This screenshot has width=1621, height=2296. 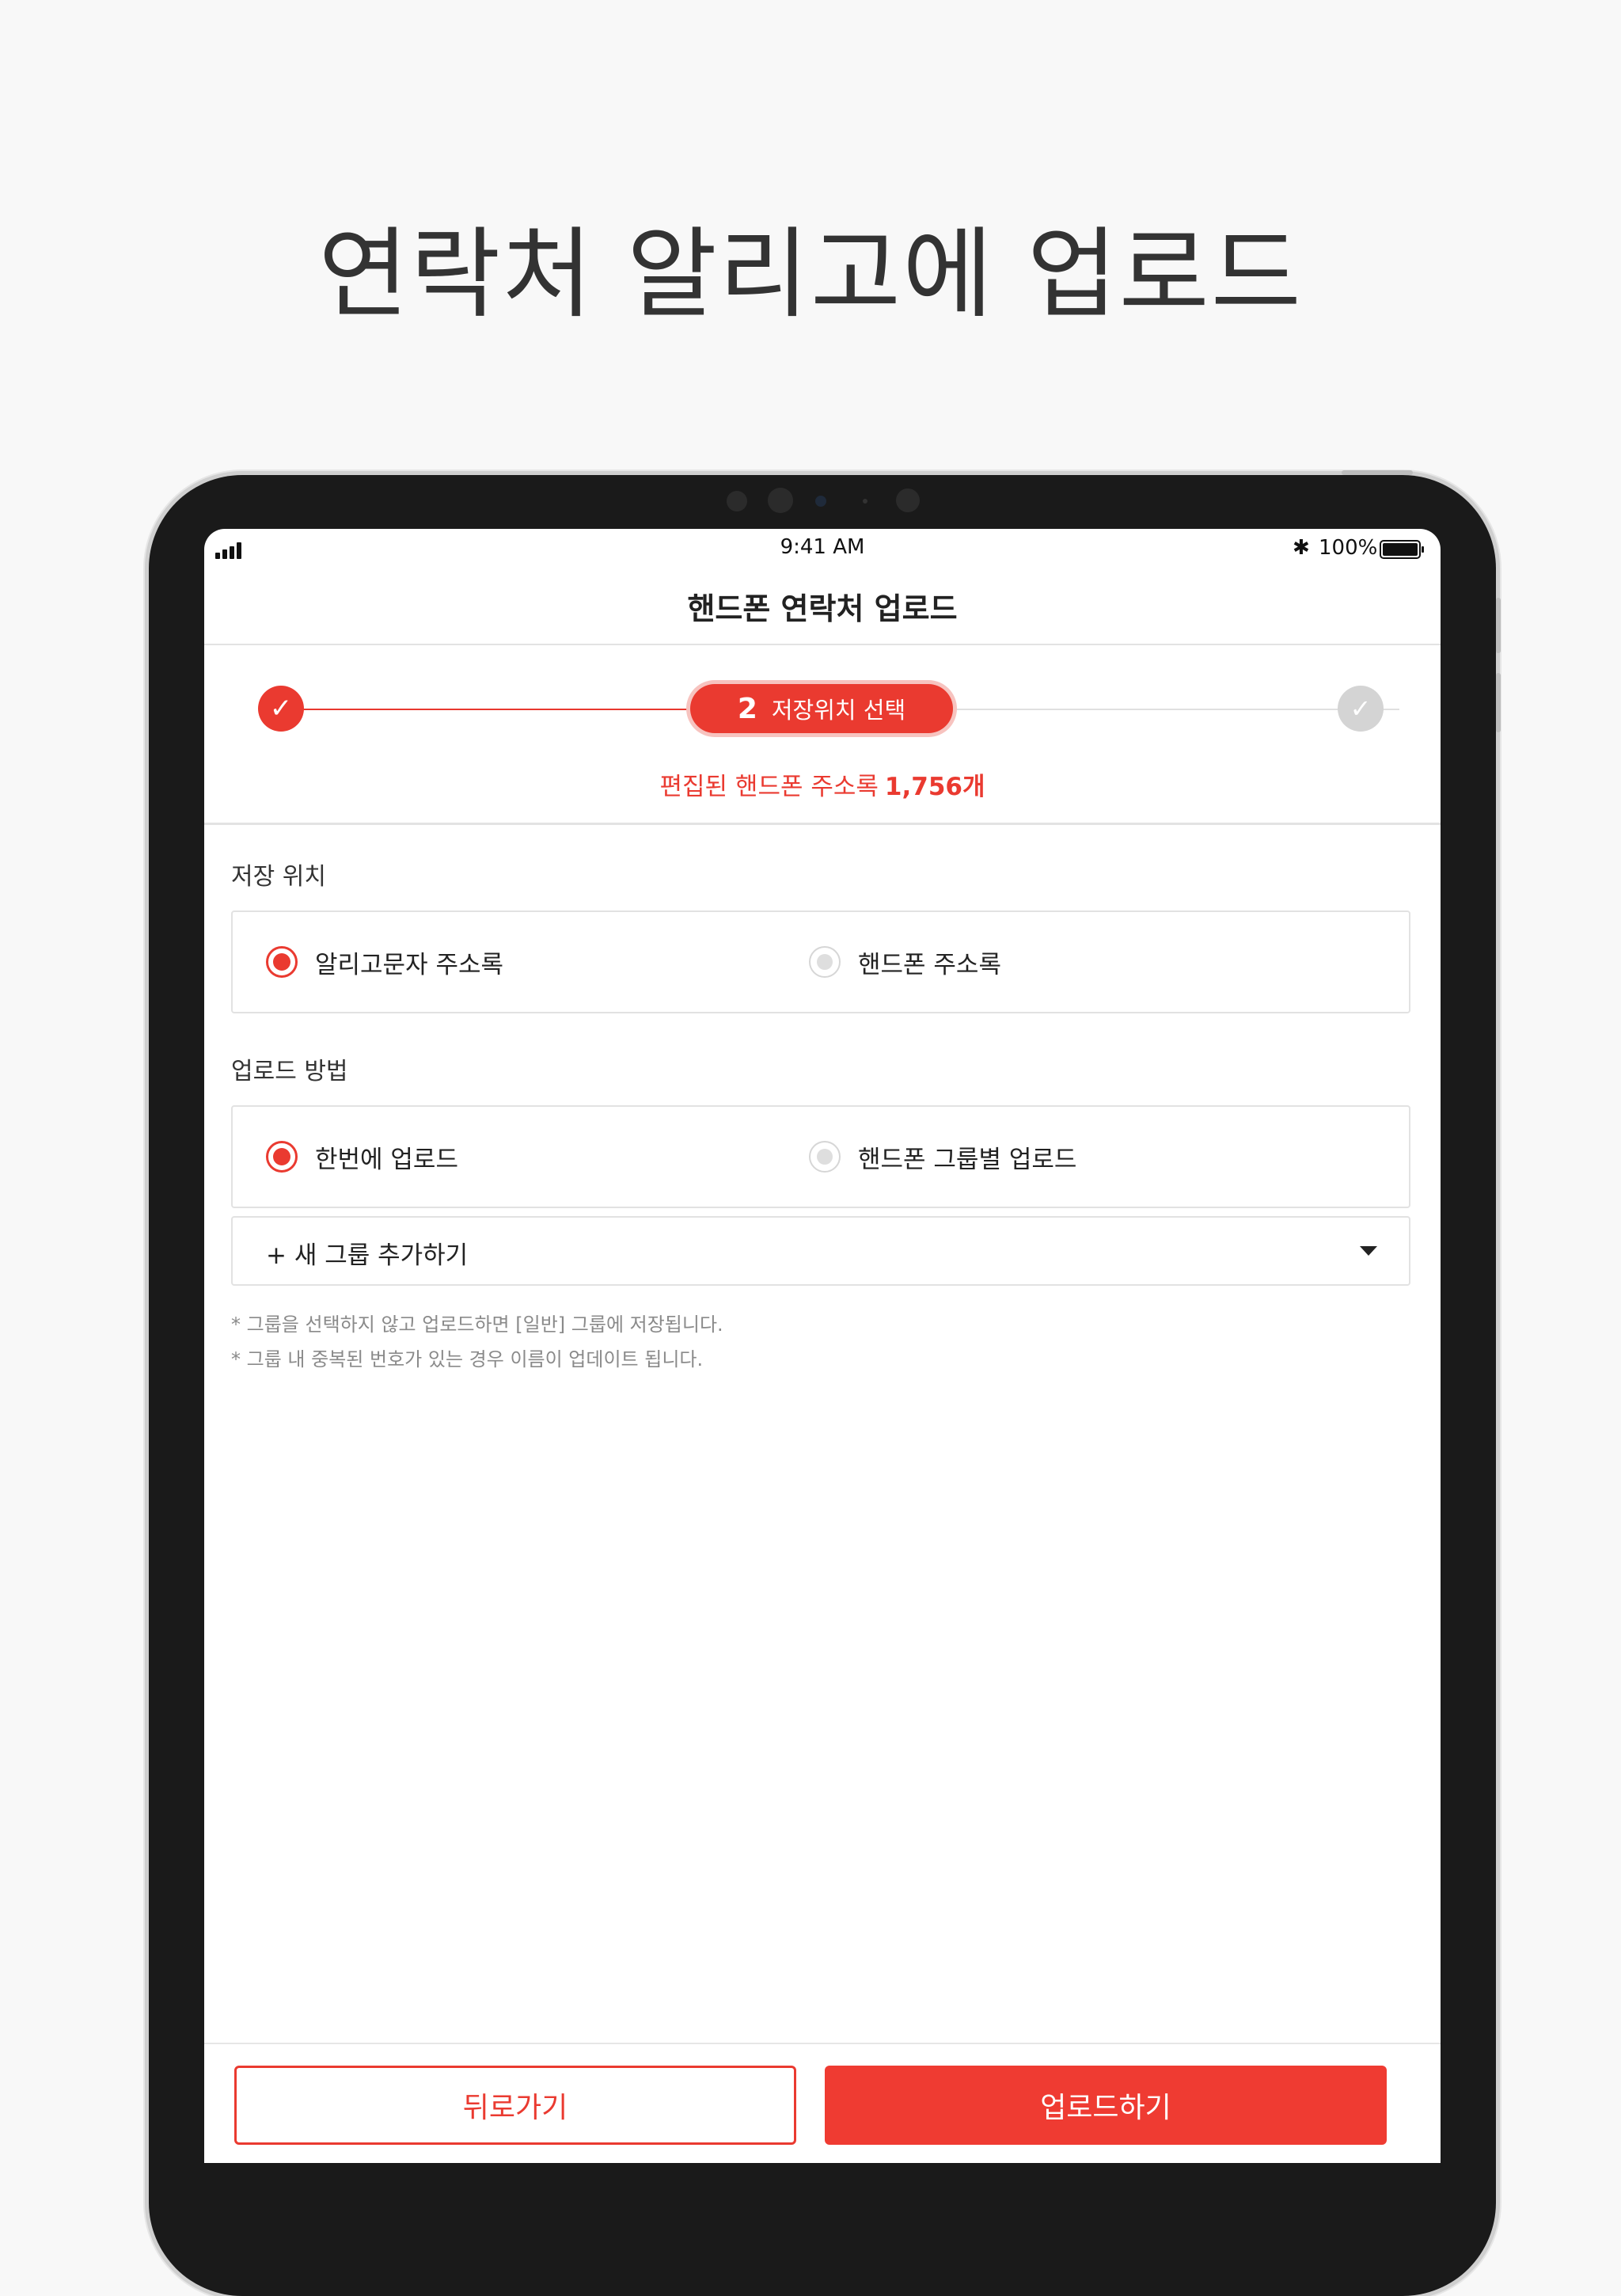 What do you see at coordinates (1368, 1251) in the screenshot?
I see `chevron-down-icon` at bounding box center [1368, 1251].